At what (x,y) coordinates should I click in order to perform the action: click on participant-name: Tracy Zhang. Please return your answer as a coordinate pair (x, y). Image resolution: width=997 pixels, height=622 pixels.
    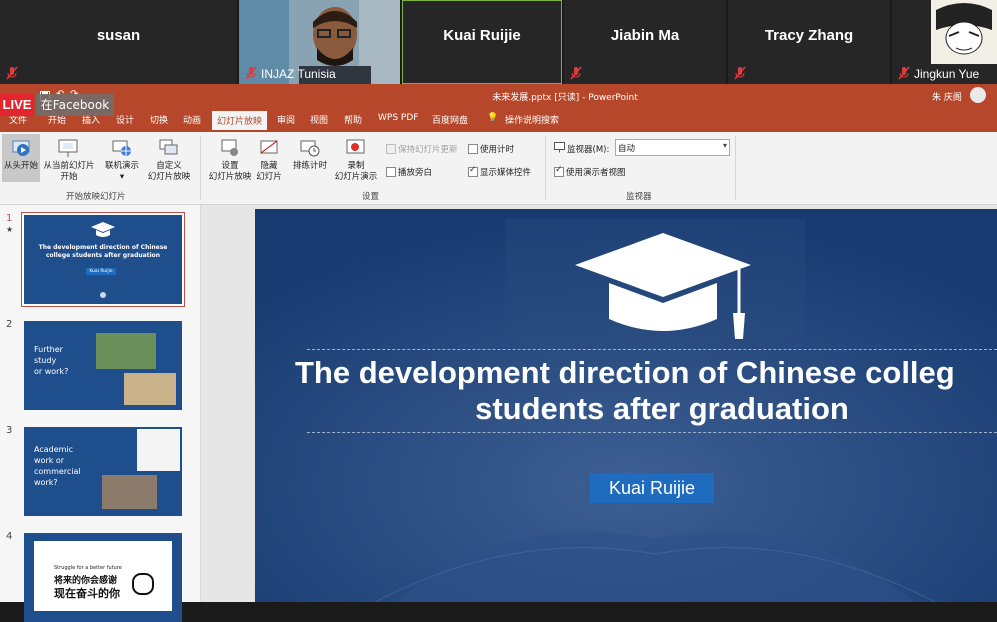
    Looking at the image, I should click on (809, 35).